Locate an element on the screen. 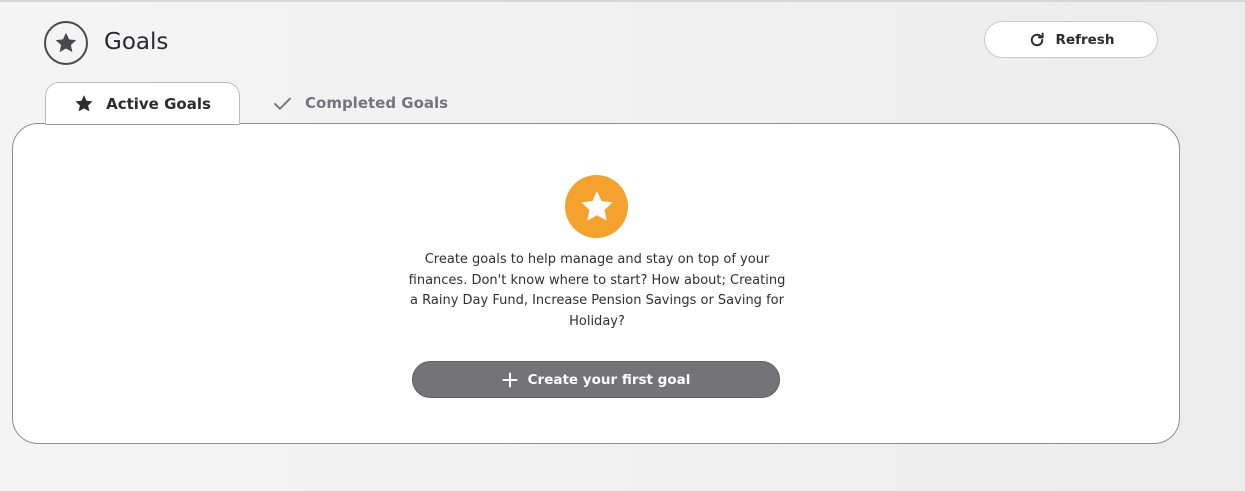 The image size is (1245, 491). goals-star-icon is located at coordinates (66, 43).